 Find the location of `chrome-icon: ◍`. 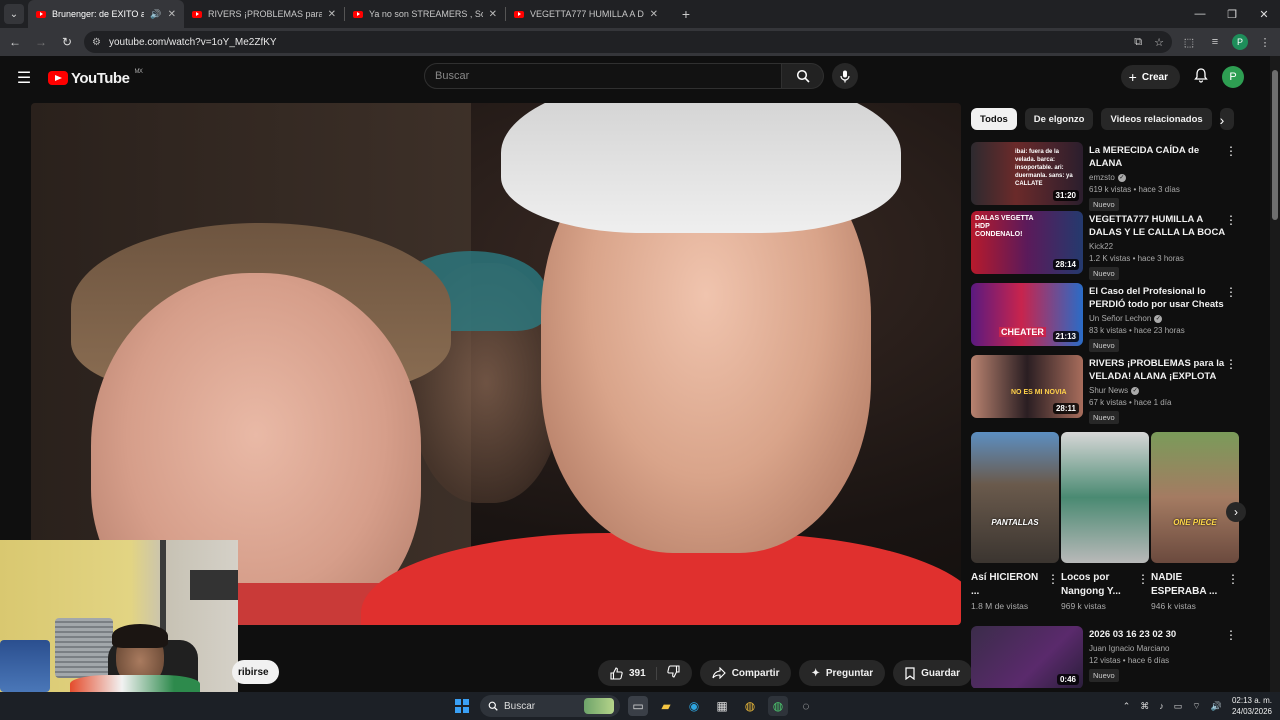

chrome-icon: ◍ is located at coordinates (750, 706).